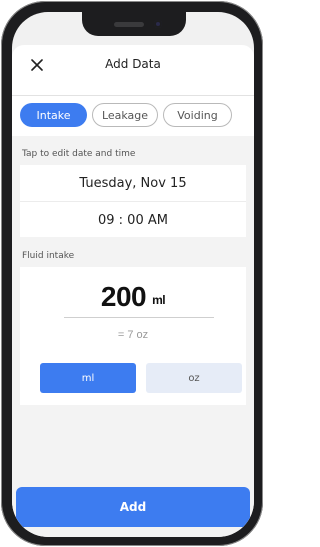  What do you see at coordinates (133, 183) in the screenshot?
I see `date-field: Tuesday, Nov 15` at bounding box center [133, 183].